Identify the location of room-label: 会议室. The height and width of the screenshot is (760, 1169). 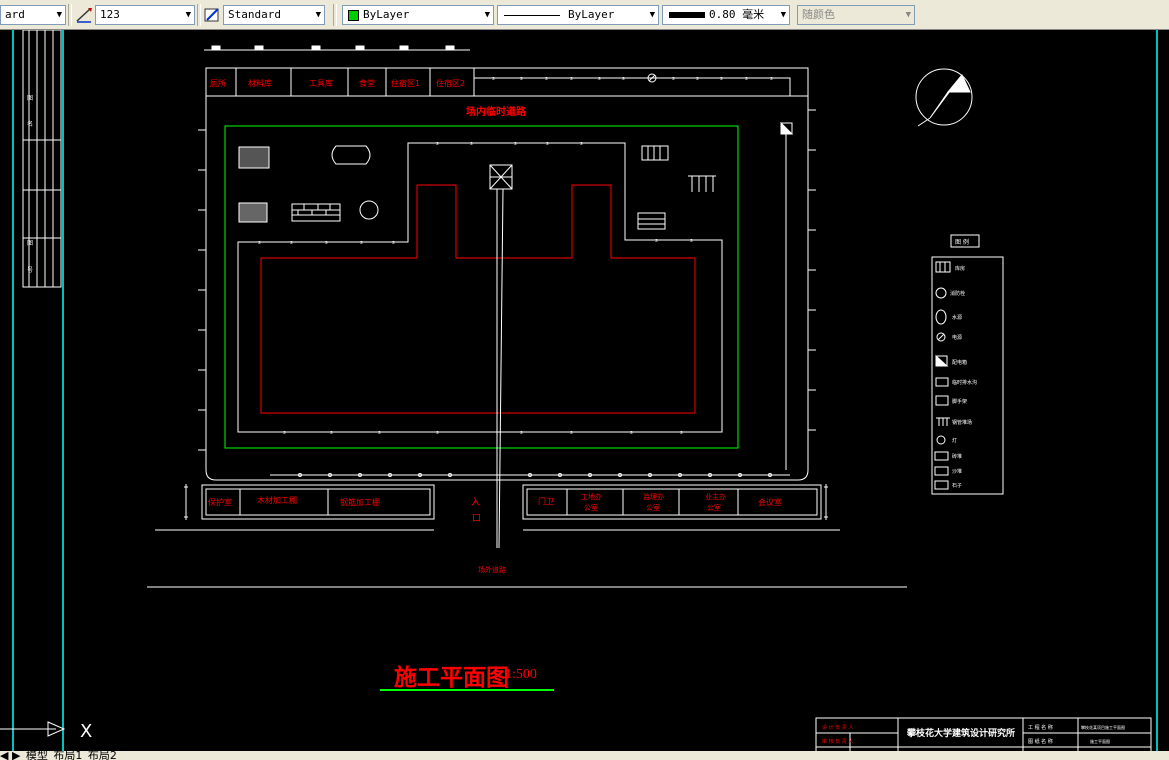
(770, 502).